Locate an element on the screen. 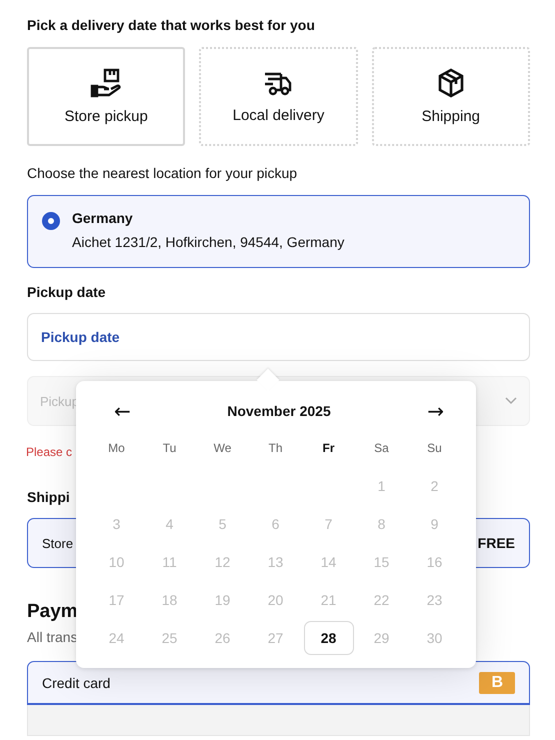  weekday-label: Su is located at coordinates (434, 448).